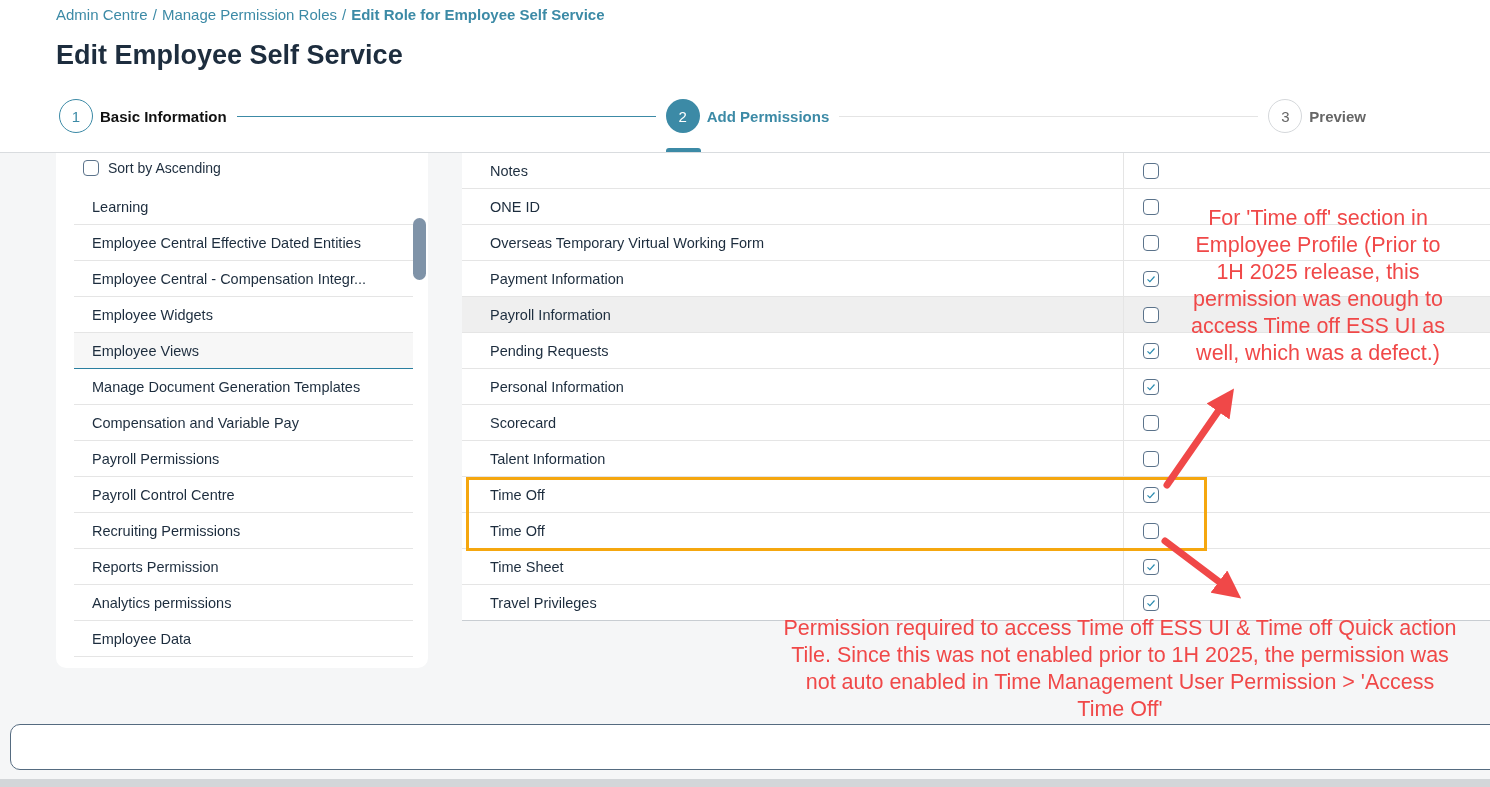 This screenshot has height=787, width=1490. What do you see at coordinates (243, 639) in the screenshot?
I see `category-item: Employee Data` at bounding box center [243, 639].